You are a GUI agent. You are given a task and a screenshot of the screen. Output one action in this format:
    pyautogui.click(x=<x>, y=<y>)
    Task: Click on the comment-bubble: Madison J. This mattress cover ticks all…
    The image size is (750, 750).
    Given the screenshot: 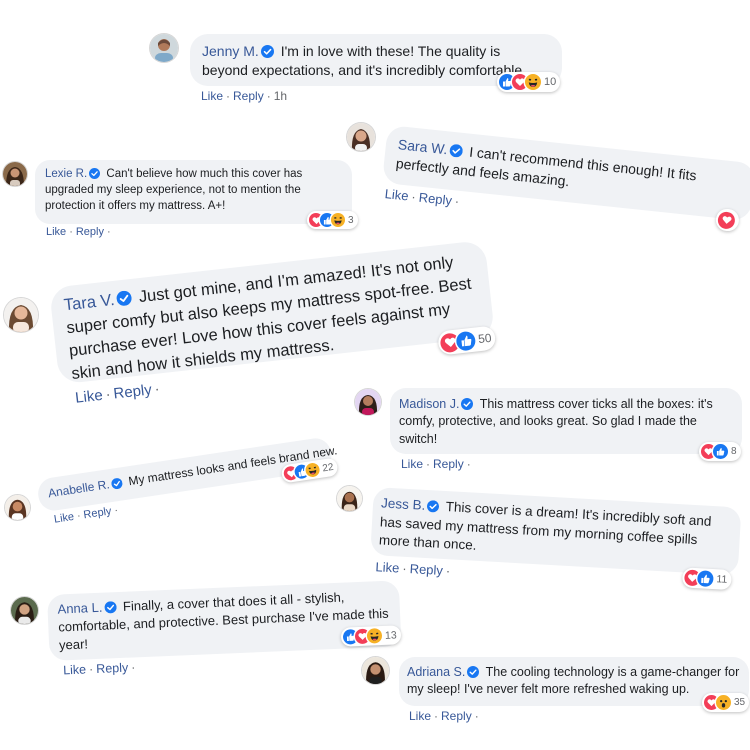 What is the action you would take?
    pyautogui.click(x=566, y=421)
    